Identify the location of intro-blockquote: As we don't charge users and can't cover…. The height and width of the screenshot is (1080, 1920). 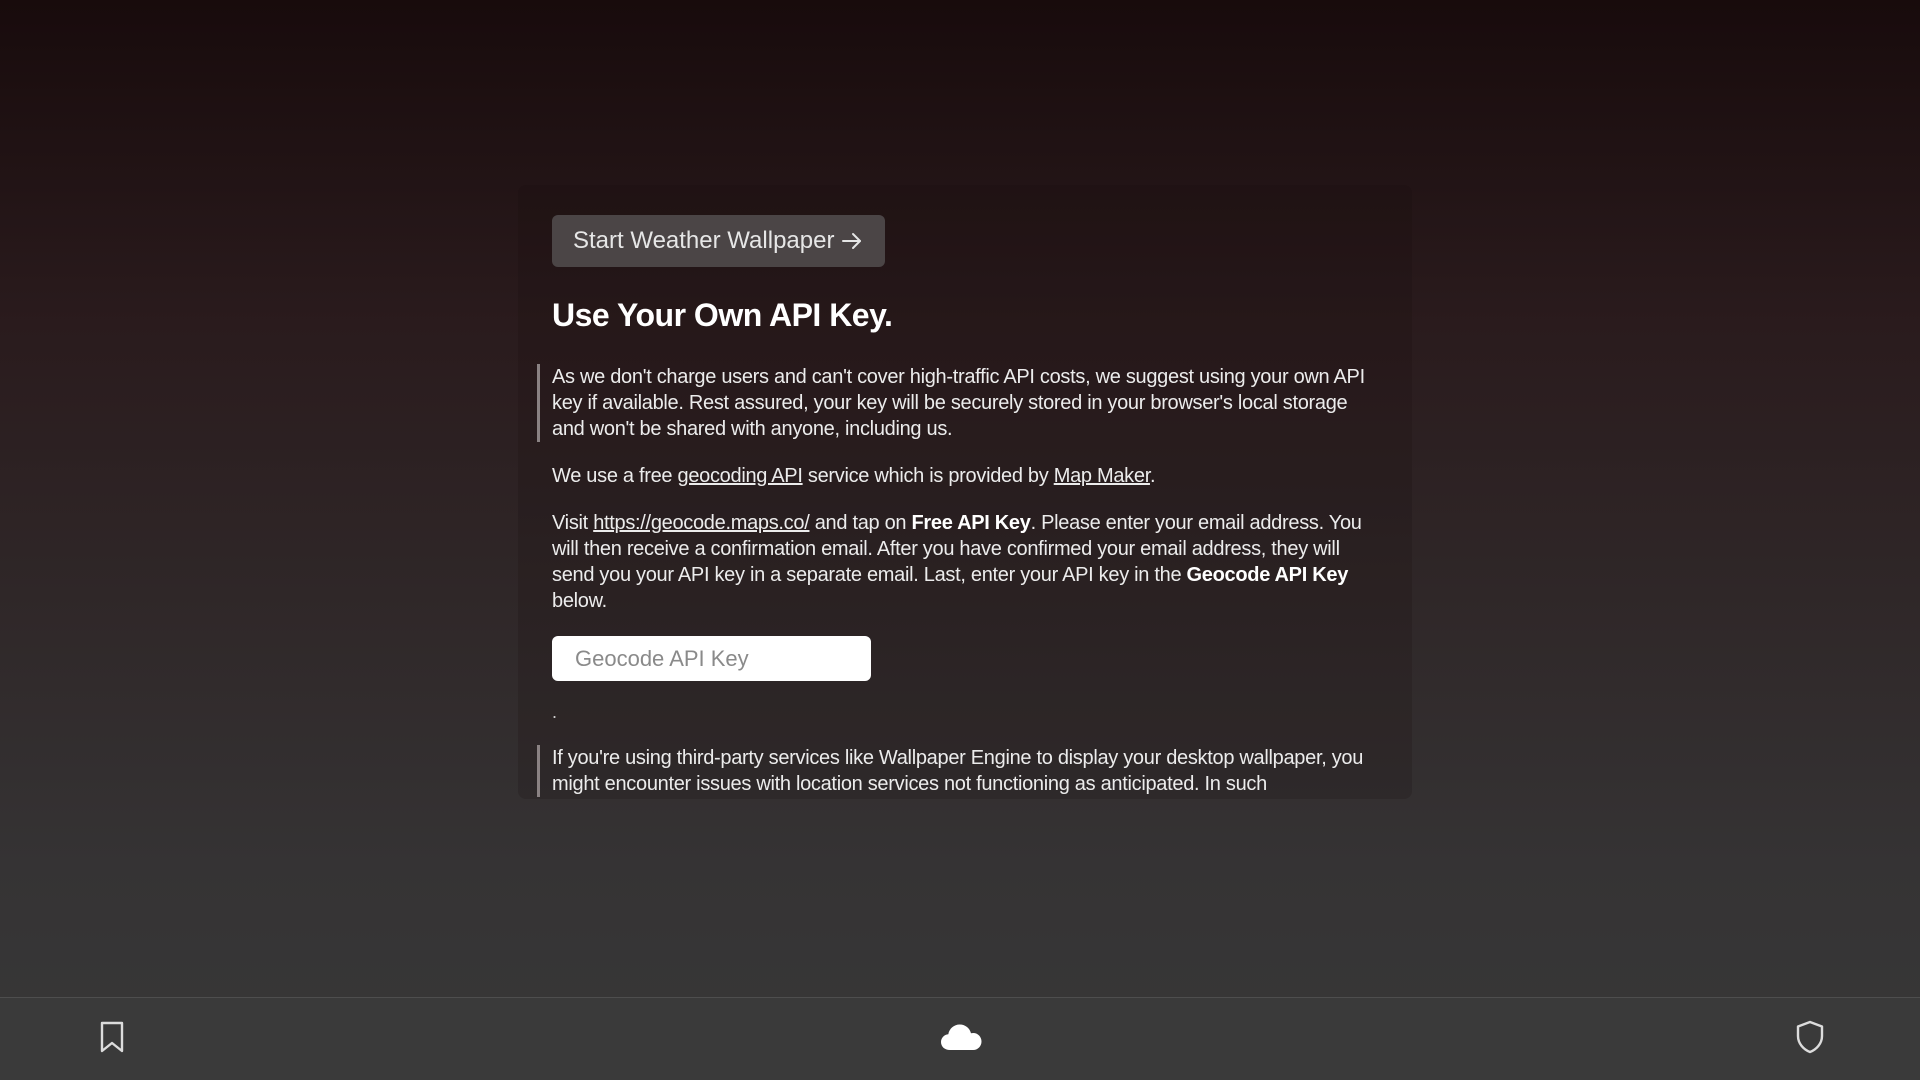
(957, 403).